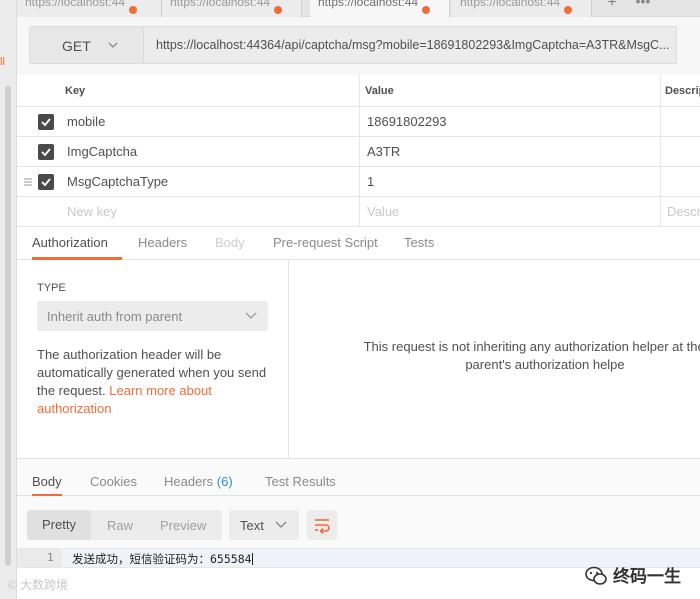  I want to click on tab-response-headers: Headers (6), so click(198, 478).